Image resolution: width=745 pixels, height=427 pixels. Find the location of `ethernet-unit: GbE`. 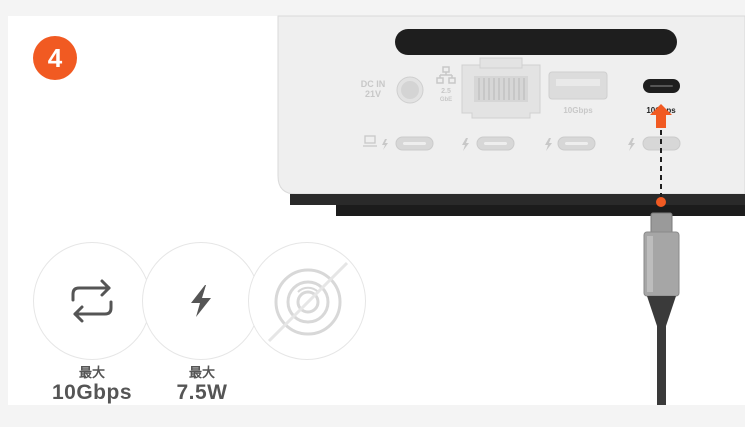

ethernet-unit: GbE is located at coordinates (446, 100).